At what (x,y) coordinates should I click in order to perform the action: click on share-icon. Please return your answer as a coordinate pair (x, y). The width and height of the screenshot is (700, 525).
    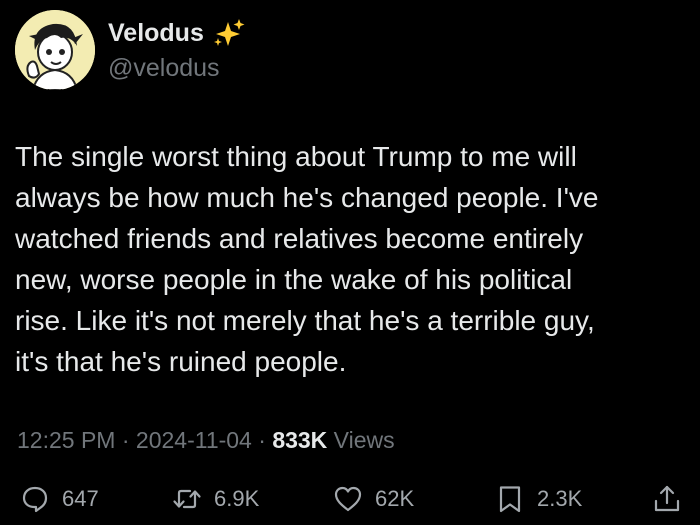
    Looking at the image, I should click on (667, 499).